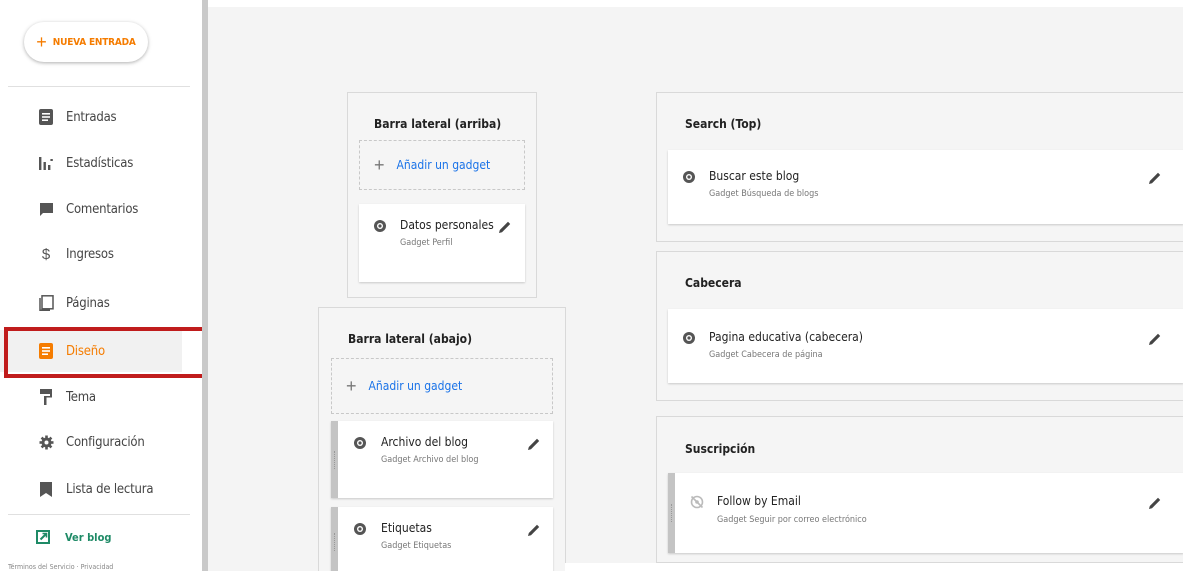 This screenshot has height=571, width=1183. I want to click on section-title: Search (Top), so click(723, 124).